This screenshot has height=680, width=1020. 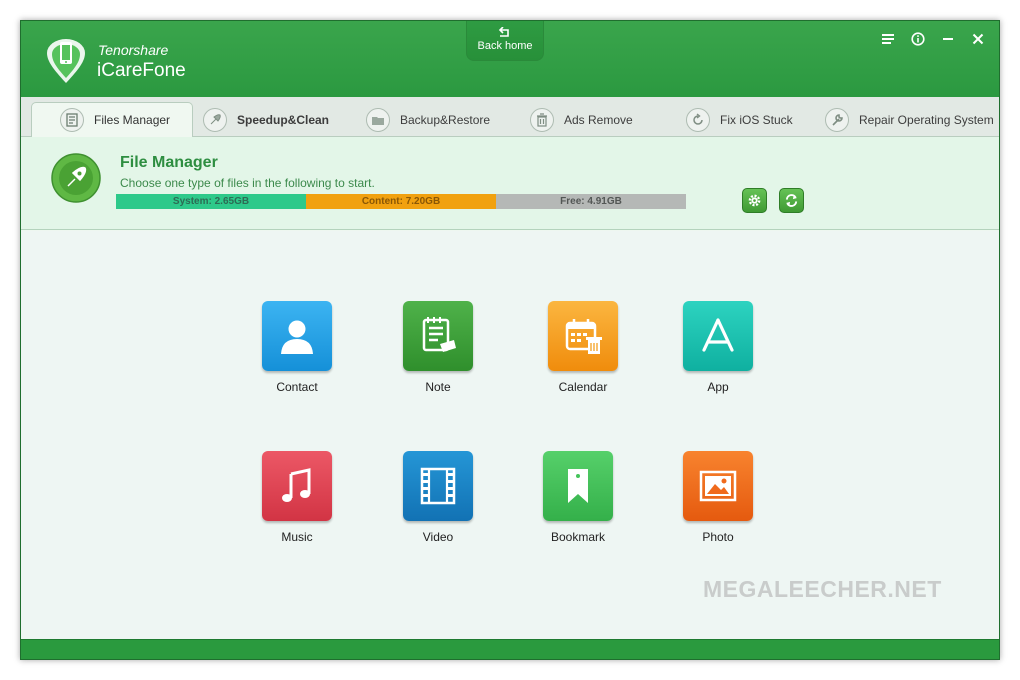 What do you see at coordinates (211, 201) in the screenshot?
I see `storage-system-segment: System: 2.65GB` at bounding box center [211, 201].